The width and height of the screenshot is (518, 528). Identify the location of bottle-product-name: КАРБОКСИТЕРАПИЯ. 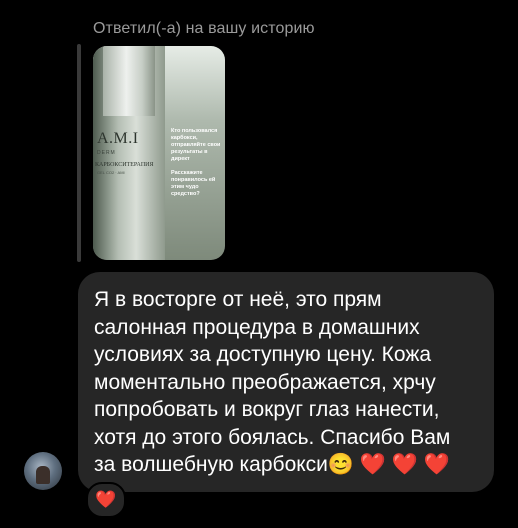
(124, 165).